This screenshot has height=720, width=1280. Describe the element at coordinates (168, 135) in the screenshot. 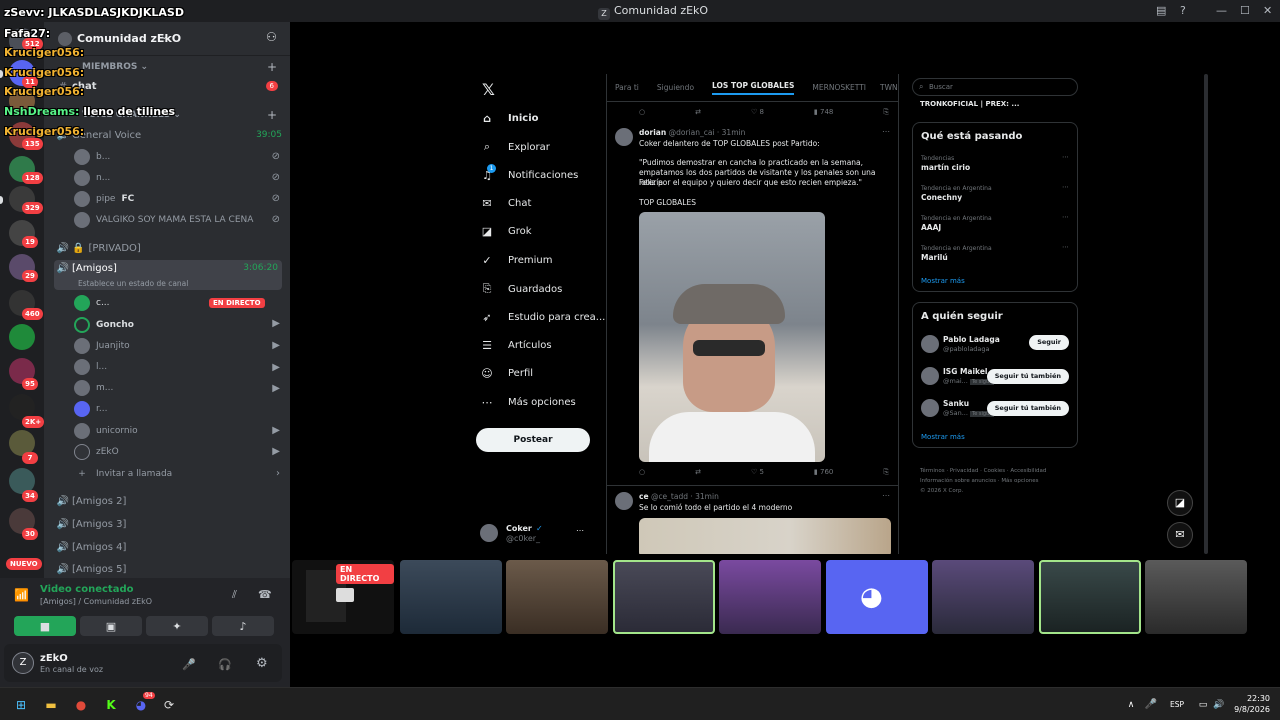

I see `channel-general-voice: 🔊 General Voice 39:05` at that location.